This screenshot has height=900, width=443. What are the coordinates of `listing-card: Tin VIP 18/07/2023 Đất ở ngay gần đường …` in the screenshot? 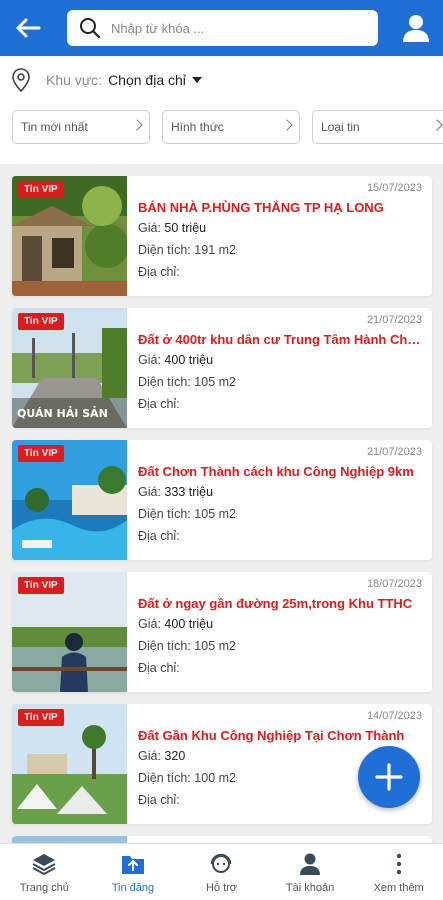 It's located at (222, 632).